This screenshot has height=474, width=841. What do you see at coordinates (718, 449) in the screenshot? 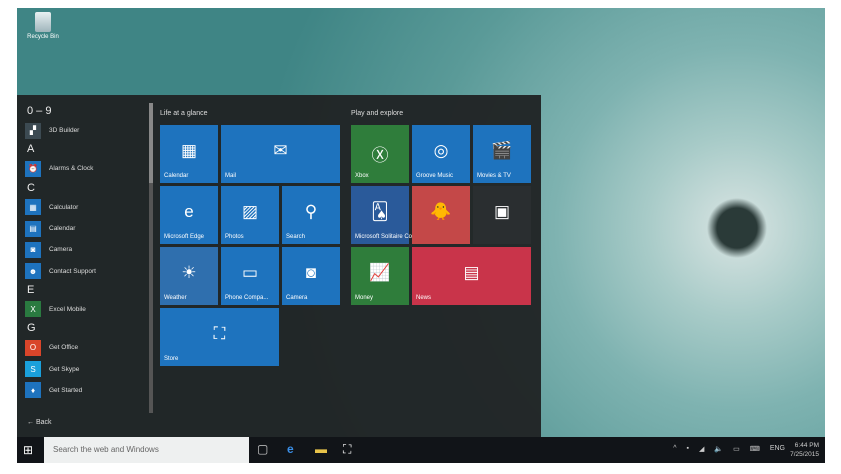
I see `volume-icon: 🔈` at bounding box center [718, 449].